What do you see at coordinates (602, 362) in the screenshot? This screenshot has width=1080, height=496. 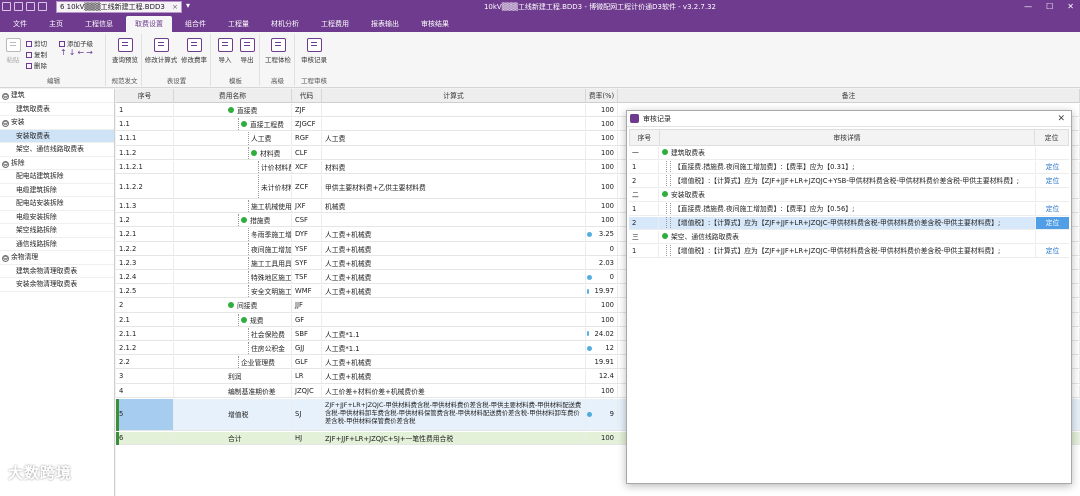 I see `cell-rate: 19.91` at bounding box center [602, 362].